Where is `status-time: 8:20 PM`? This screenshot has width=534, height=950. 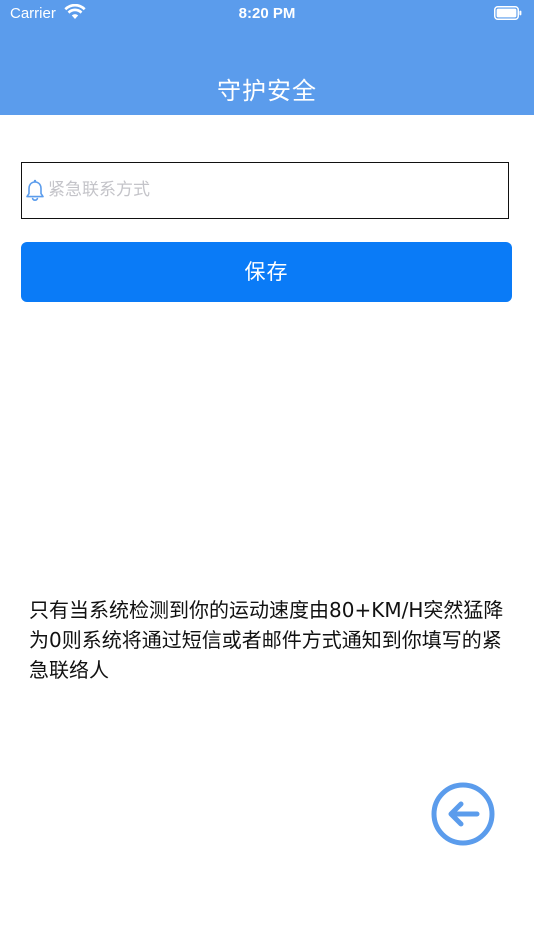 status-time: 8:20 PM is located at coordinates (267, 13).